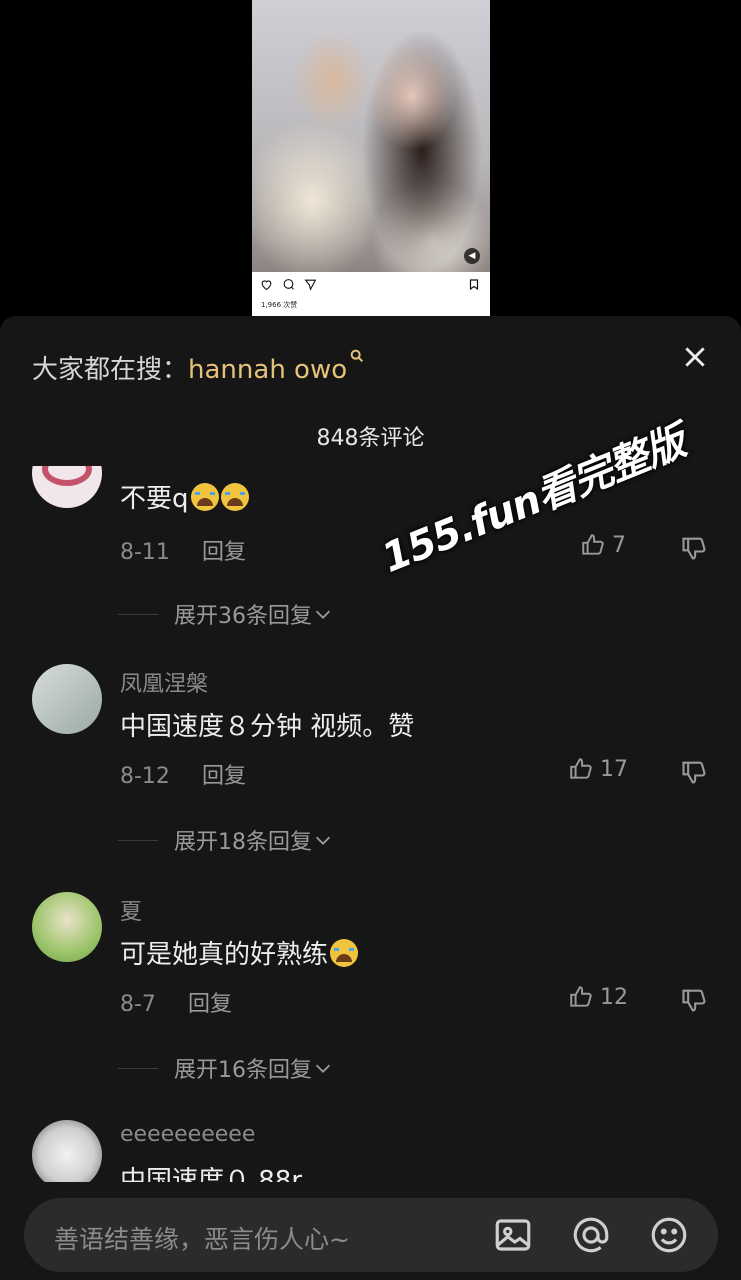 The height and width of the screenshot is (1280, 741). Describe the element at coordinates (184, 496) in the screenshot. I see `comment-text: 不要q` at that location.